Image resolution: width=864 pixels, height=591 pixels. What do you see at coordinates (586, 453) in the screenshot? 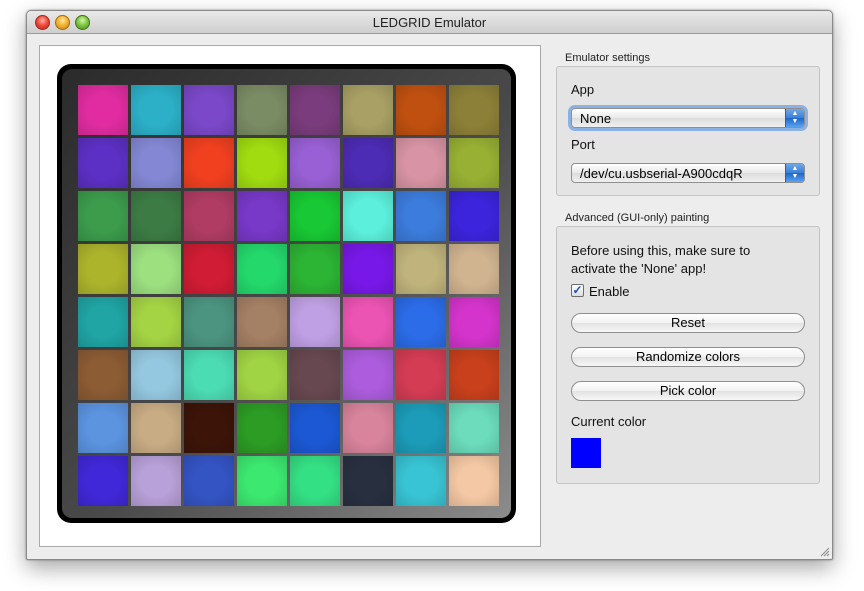
I see `current-color-swatch` at bounding box center [586, 453].